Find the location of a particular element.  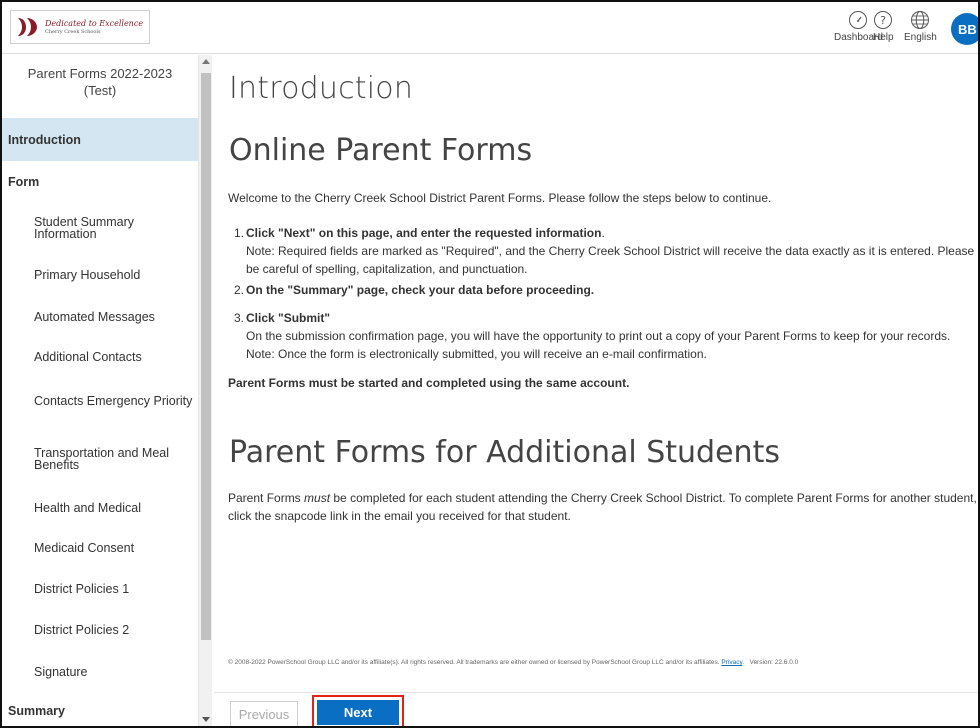

sidebar-item-primary-household: Primary Household is located at coordinates (100, 275).